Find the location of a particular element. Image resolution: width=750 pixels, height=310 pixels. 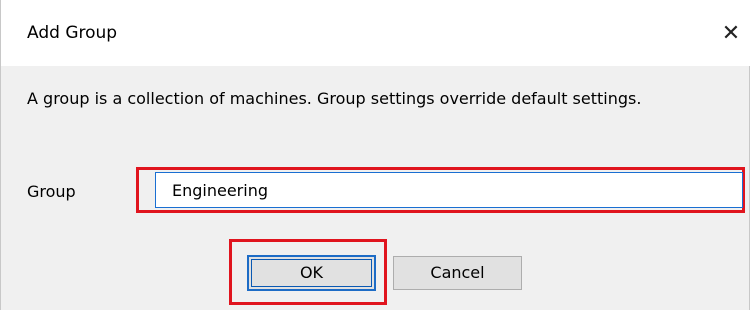

dialog-title: Add Group is located at coordinates (72, 33).